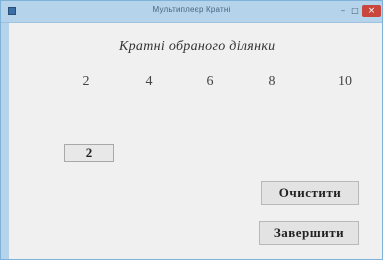  Describe the element at coordinates (149, 81) in the screenshot. I see `multiple-value: 4` at that location.